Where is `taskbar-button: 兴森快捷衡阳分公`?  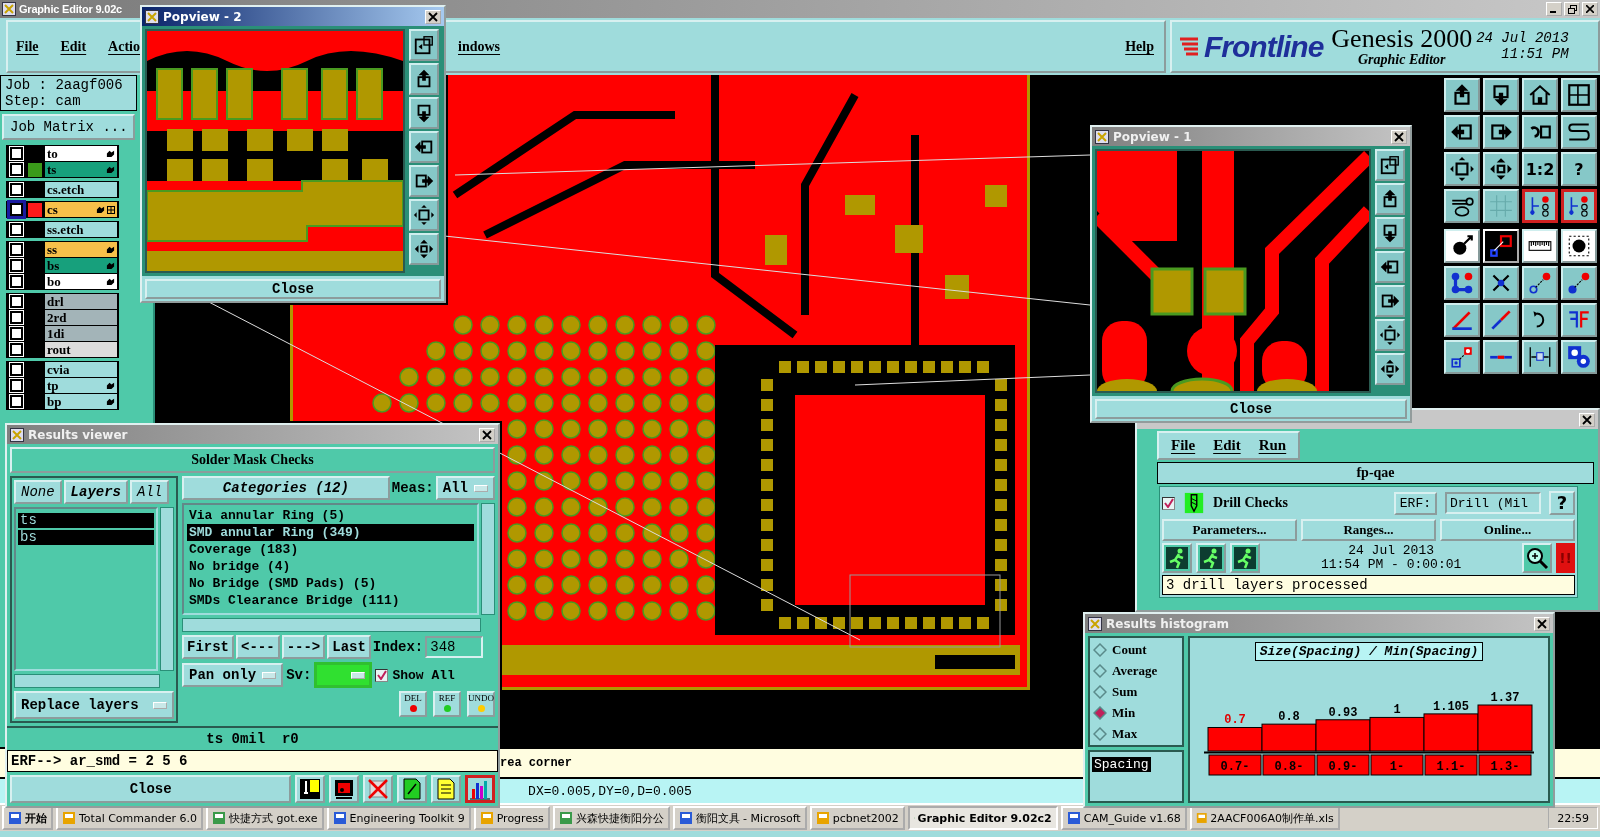
taskbar-button: 兴森快捷衡阳分公 is located at coordinates (611, 818).